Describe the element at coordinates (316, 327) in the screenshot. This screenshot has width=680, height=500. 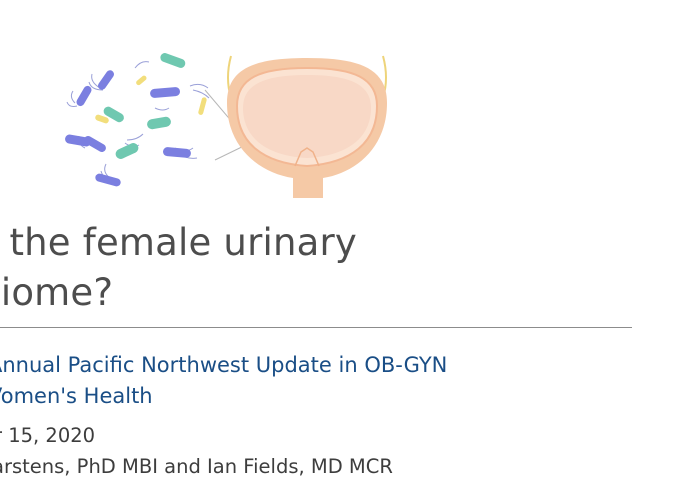
I see `divider-rule` at that location.